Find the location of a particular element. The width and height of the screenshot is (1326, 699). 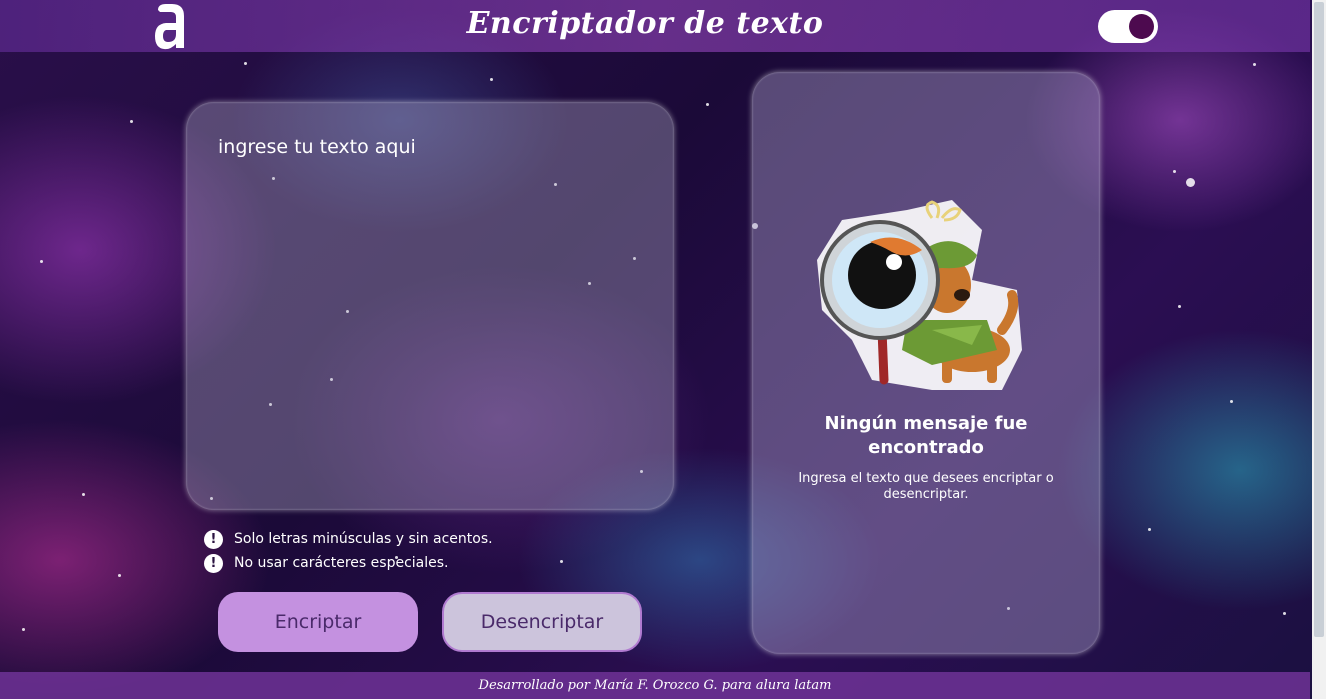

rule-item: ! No usar carácteres especiales. is located at coordinates (348, 563).